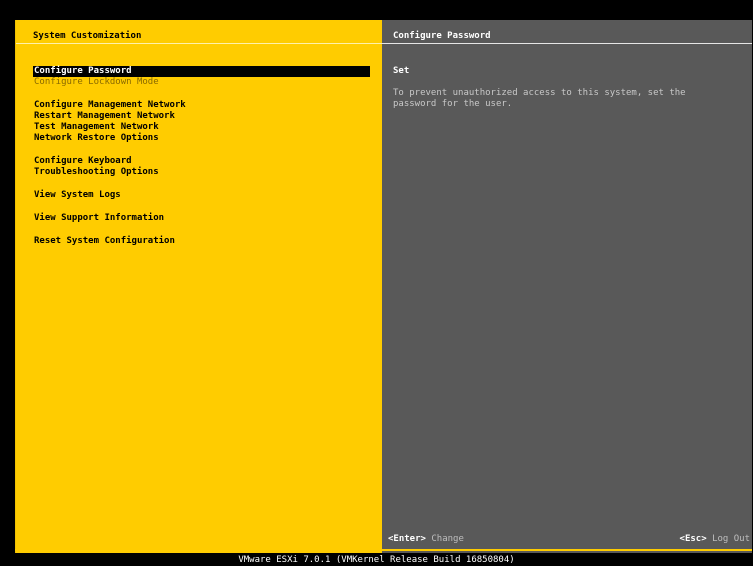 Image resolution: width=753 pixels, height=566 pixels. What do you see at coordinates (201, 138) in the screenshot?
I see `menu-item-network-restore-options: Network Restore Options` at bounding box center [201, 138].